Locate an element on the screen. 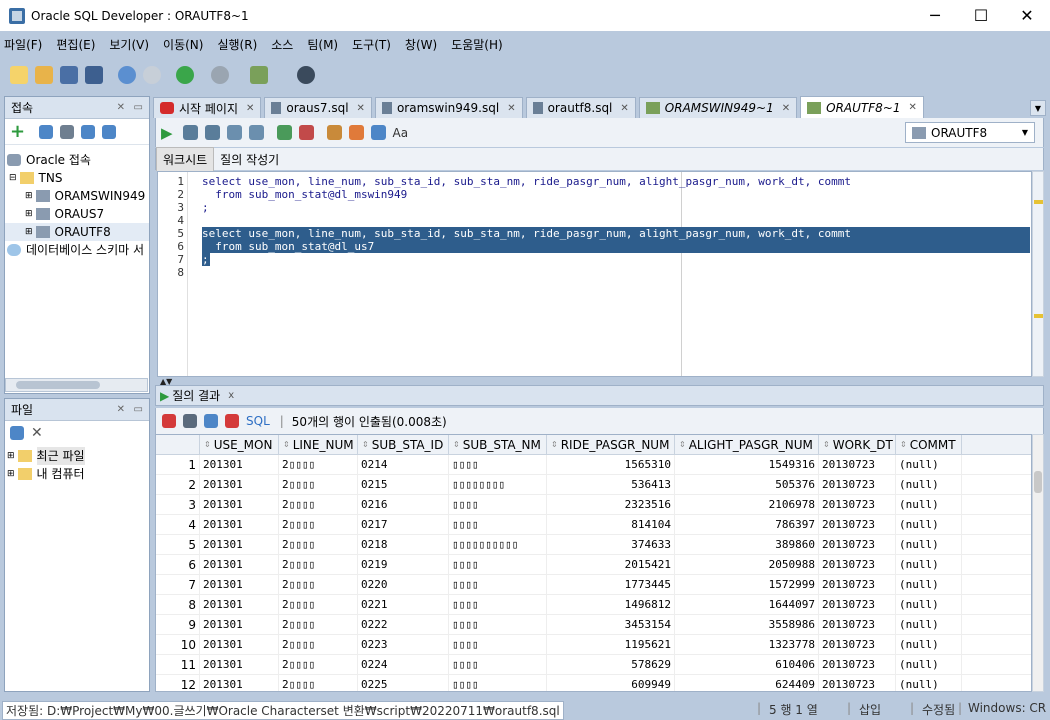 The height and width of the screenshot is (720, 1050). schema-browser-icon is located at coordinates (88, 131).